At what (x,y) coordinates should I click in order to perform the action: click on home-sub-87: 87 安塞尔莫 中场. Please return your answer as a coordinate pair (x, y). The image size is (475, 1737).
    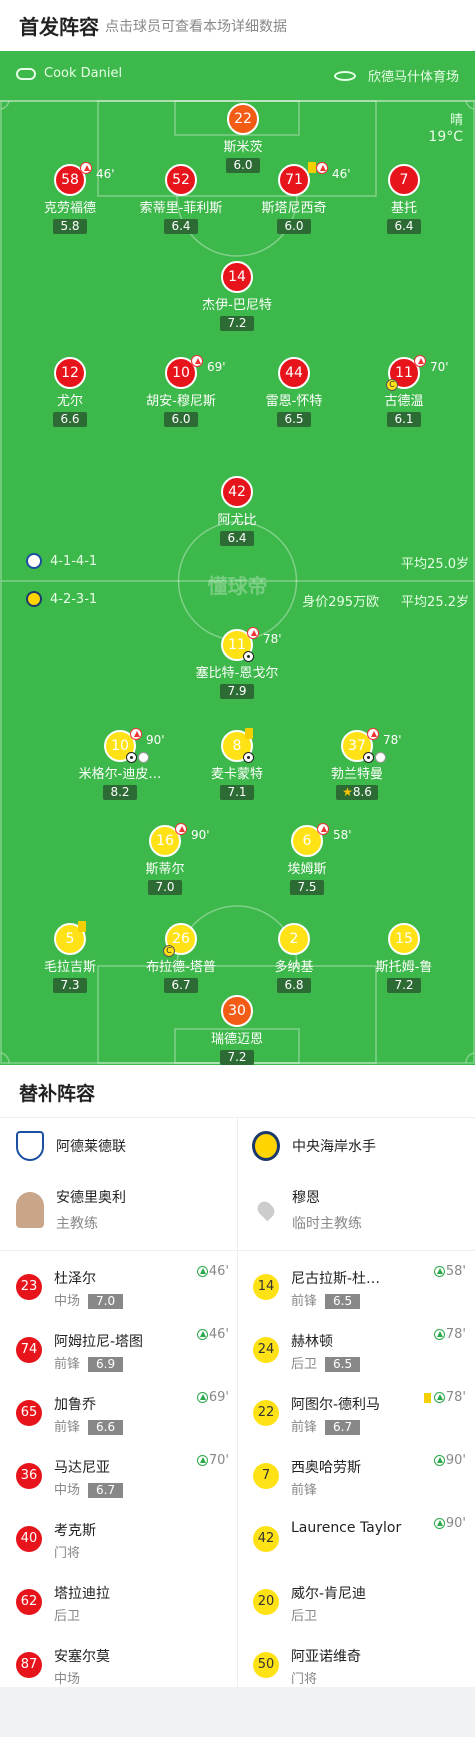
    Looking at the image, I should click on (118, 1666).